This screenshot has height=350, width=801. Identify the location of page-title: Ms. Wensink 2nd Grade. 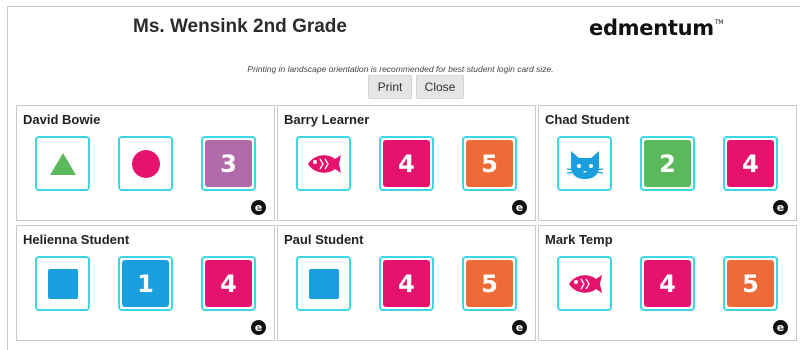
(240, 26).